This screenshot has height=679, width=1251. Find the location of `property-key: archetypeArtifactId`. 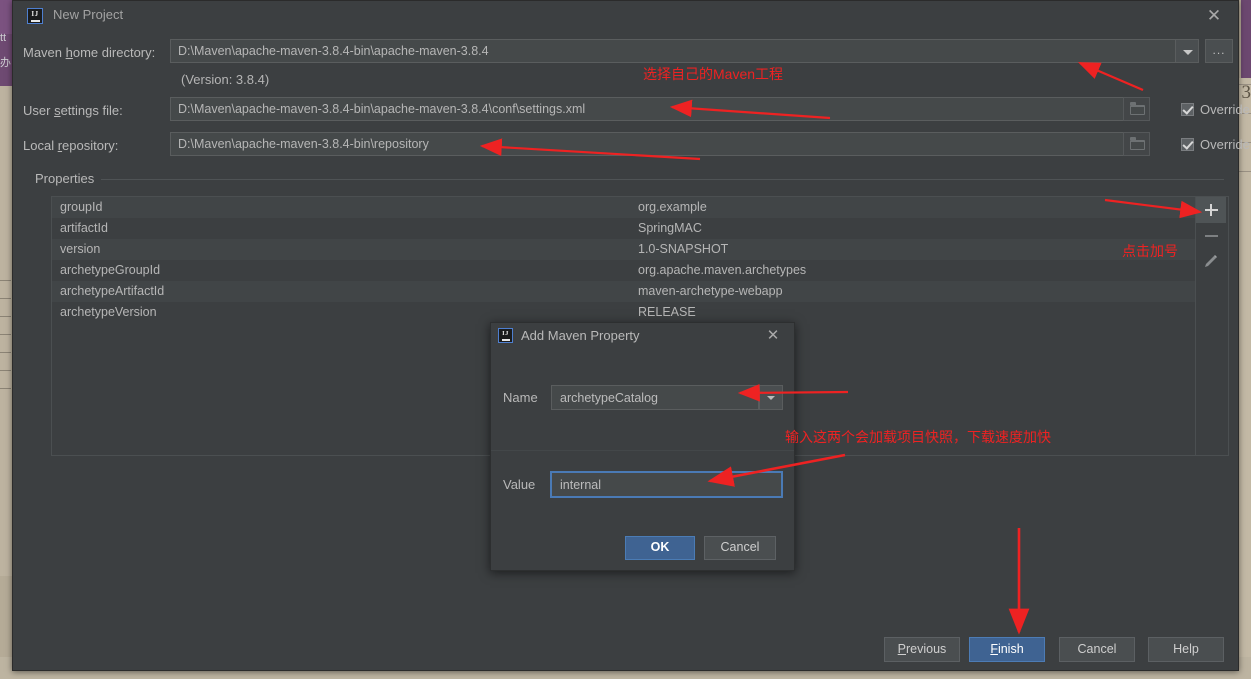

property-key: archetypeArtifactId is located at coordinates (112, 291).